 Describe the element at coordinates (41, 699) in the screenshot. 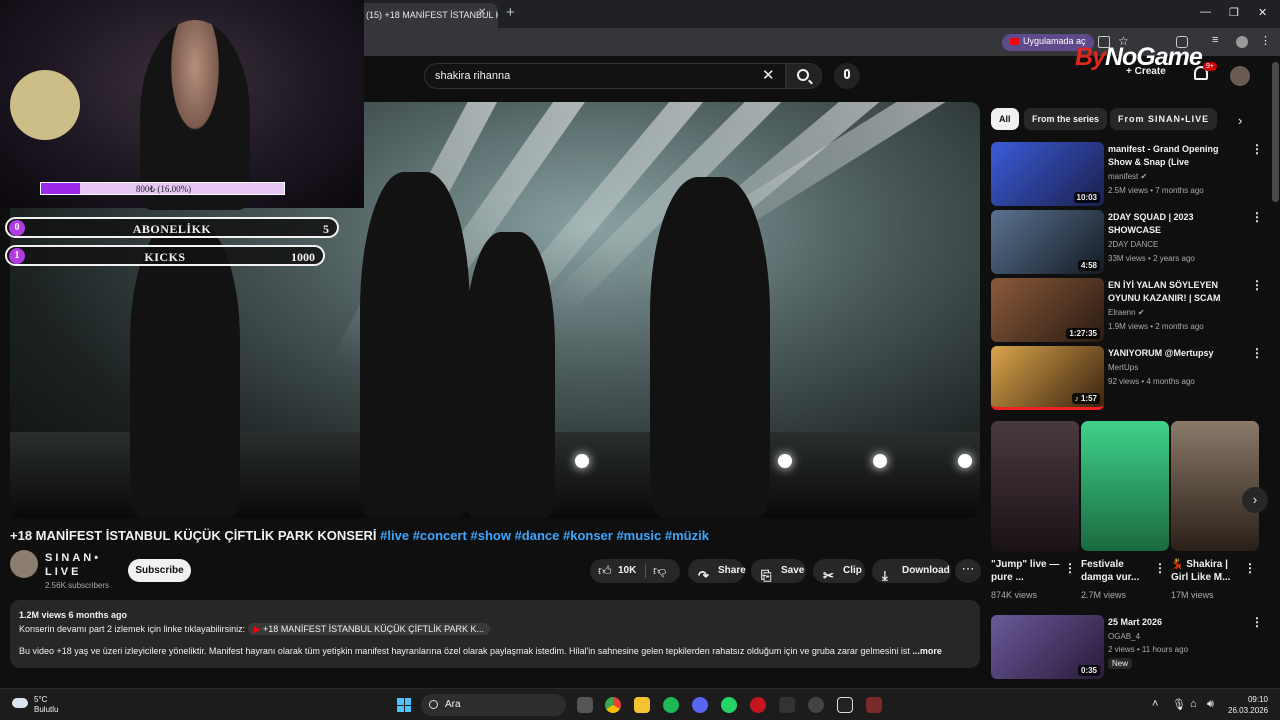

I see `temperature: 5°C` at that location.